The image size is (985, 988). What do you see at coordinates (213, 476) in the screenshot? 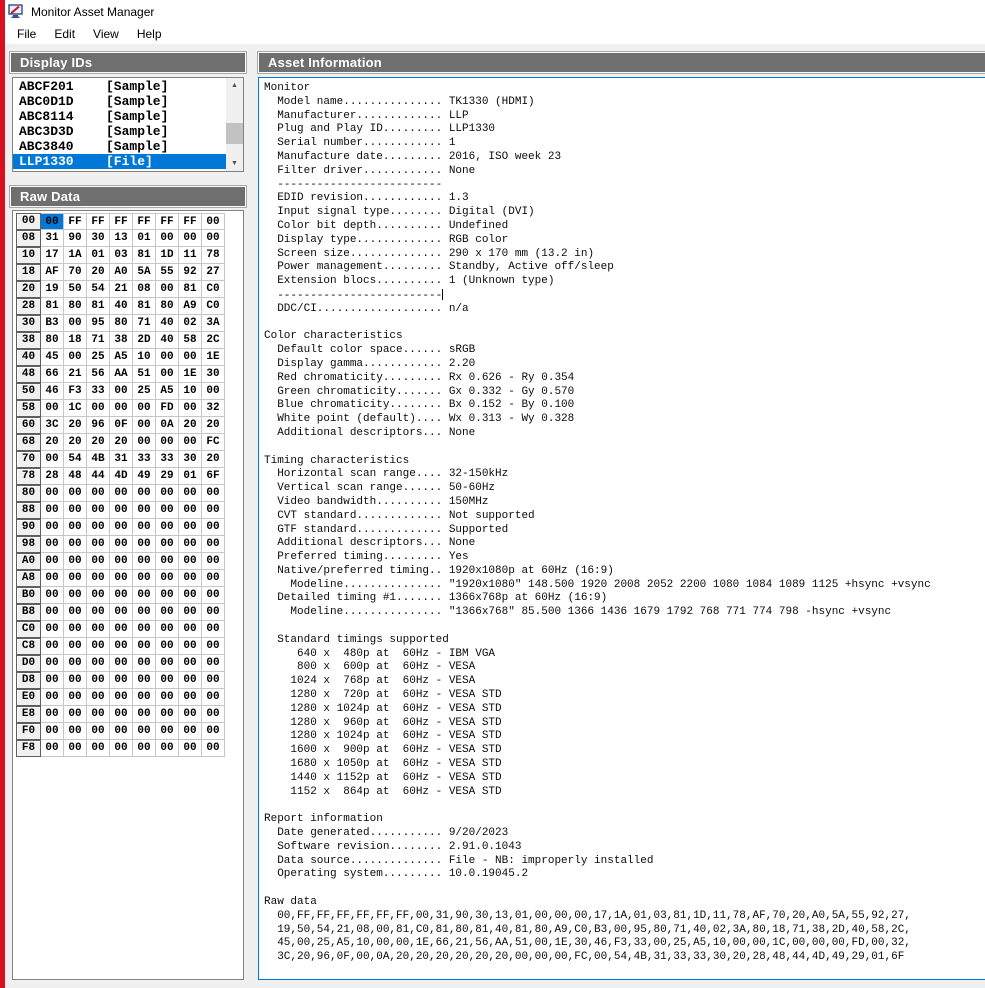
I see `hex-cell: 6F` at bounding box center [213, 476].